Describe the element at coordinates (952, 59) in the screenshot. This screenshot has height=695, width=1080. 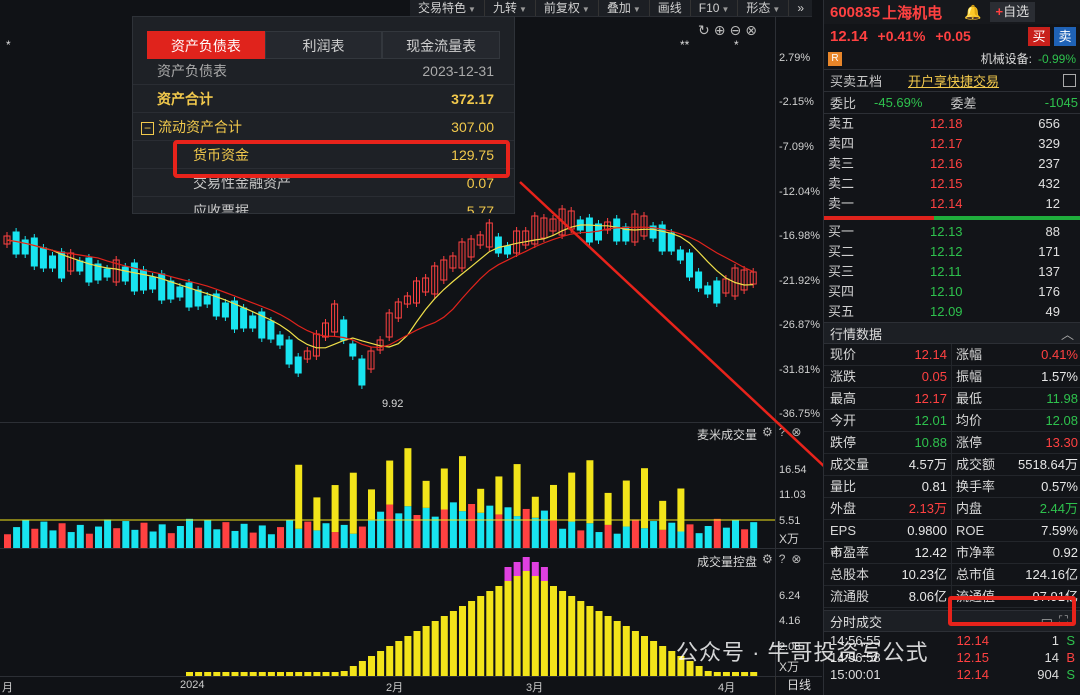
I see `sector-row: R 机械设备: -0.99%` at that location.